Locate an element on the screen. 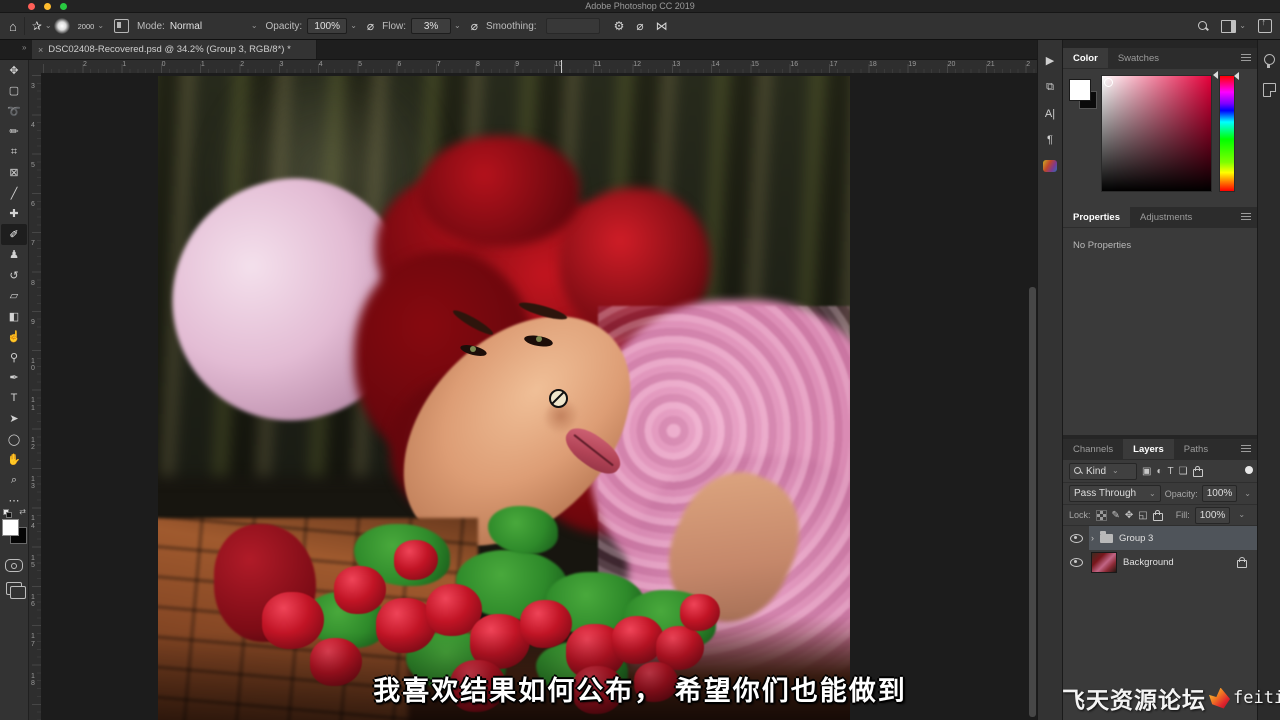 The height and width of the screenshot is (720, 1280). crop-tool: ⌗ is located at coordinates (14, 152).